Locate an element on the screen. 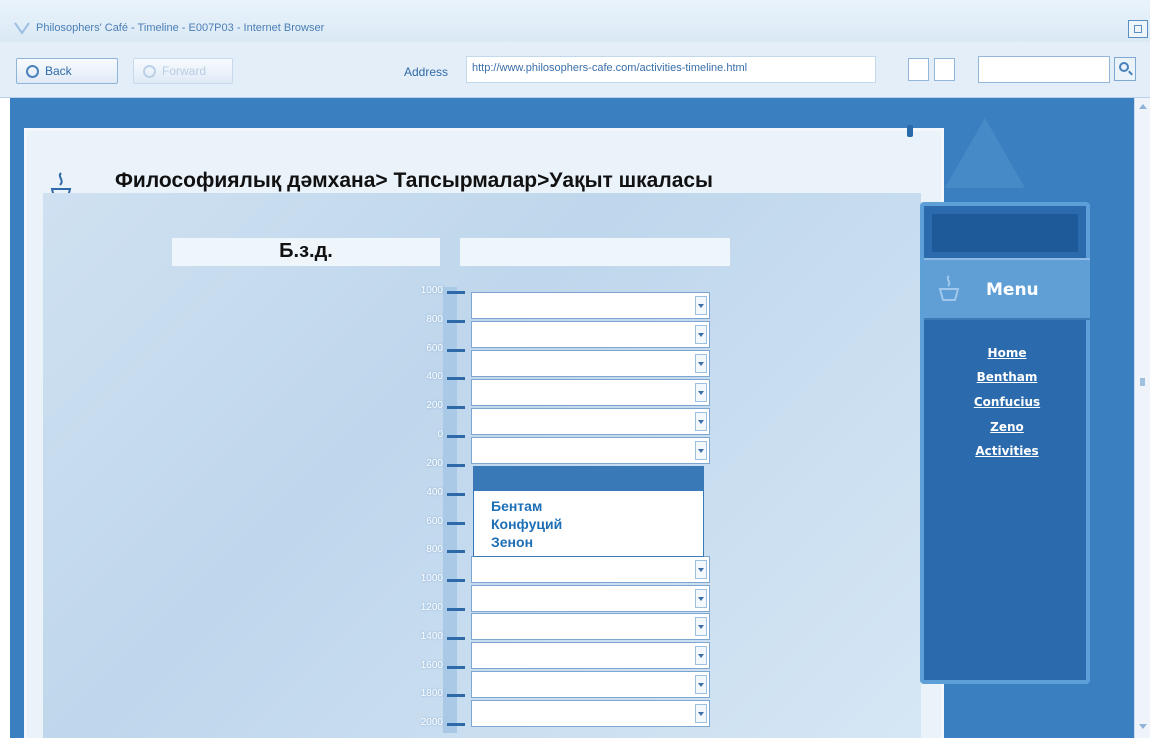 The height and width of the screenshot is (738, 1150). scroll-thumb is located at coordinates (1142, 382).